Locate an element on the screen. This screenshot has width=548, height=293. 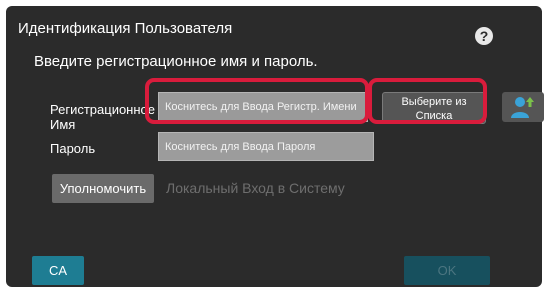
ok-button: OK is located at coordinates (447, 270).